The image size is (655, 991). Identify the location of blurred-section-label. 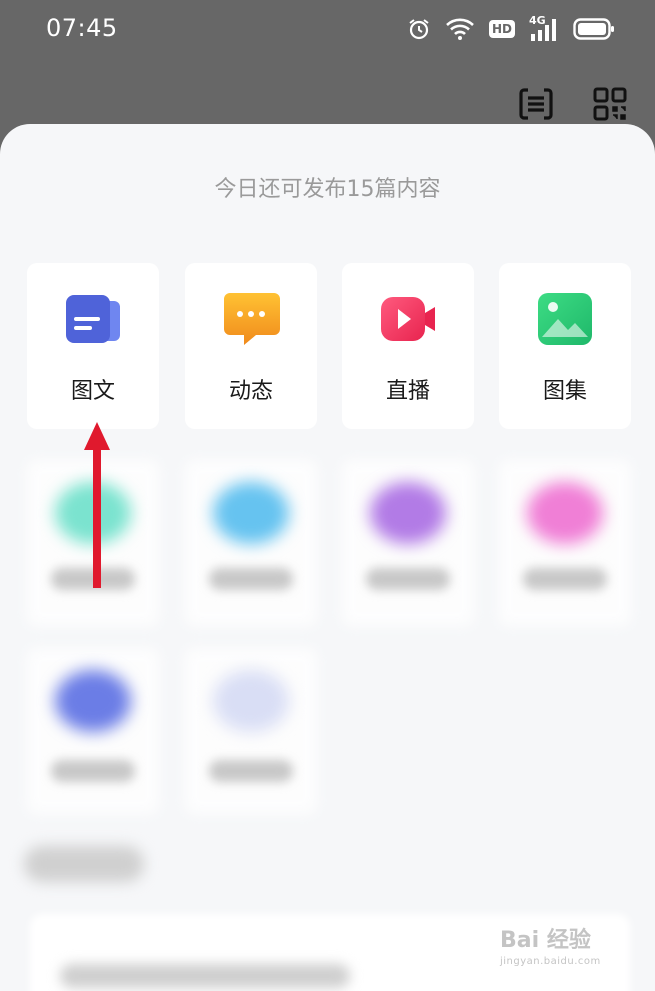
(84, 864).